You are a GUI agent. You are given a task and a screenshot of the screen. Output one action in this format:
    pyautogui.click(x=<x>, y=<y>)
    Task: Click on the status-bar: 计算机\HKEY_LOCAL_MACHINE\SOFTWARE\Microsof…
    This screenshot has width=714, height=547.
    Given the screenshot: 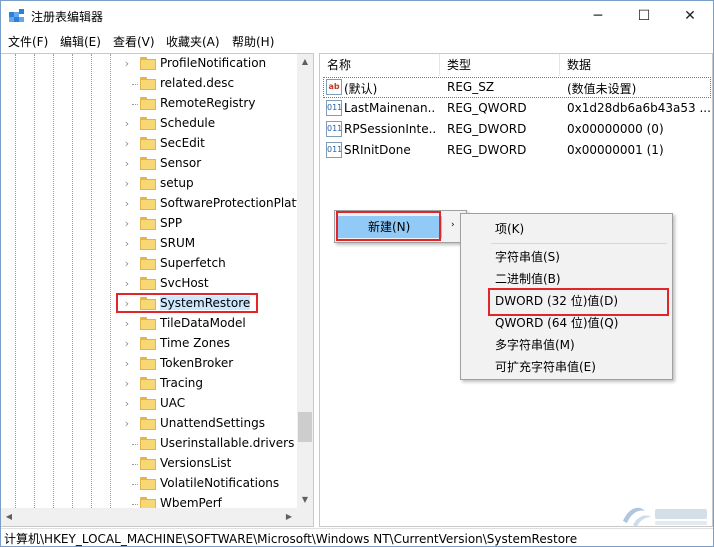 What is the action you would take?
    pyautogui.click(x=357, y=537)
    